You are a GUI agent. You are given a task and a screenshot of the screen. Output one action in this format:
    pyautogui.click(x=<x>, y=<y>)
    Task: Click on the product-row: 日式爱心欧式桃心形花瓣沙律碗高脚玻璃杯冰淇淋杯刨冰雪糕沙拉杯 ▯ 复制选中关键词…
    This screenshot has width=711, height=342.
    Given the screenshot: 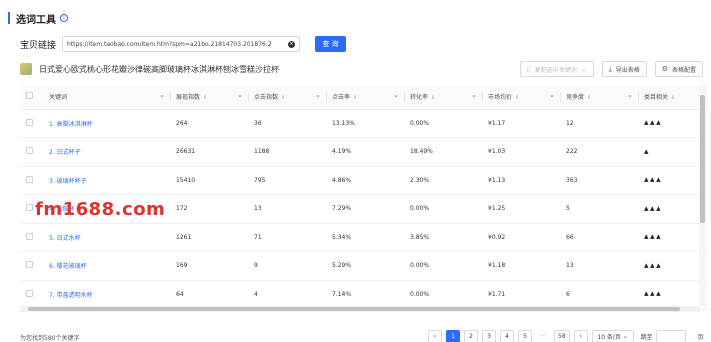 What is the action you would take?
    pyautogui.click(x=361, y=69)
    